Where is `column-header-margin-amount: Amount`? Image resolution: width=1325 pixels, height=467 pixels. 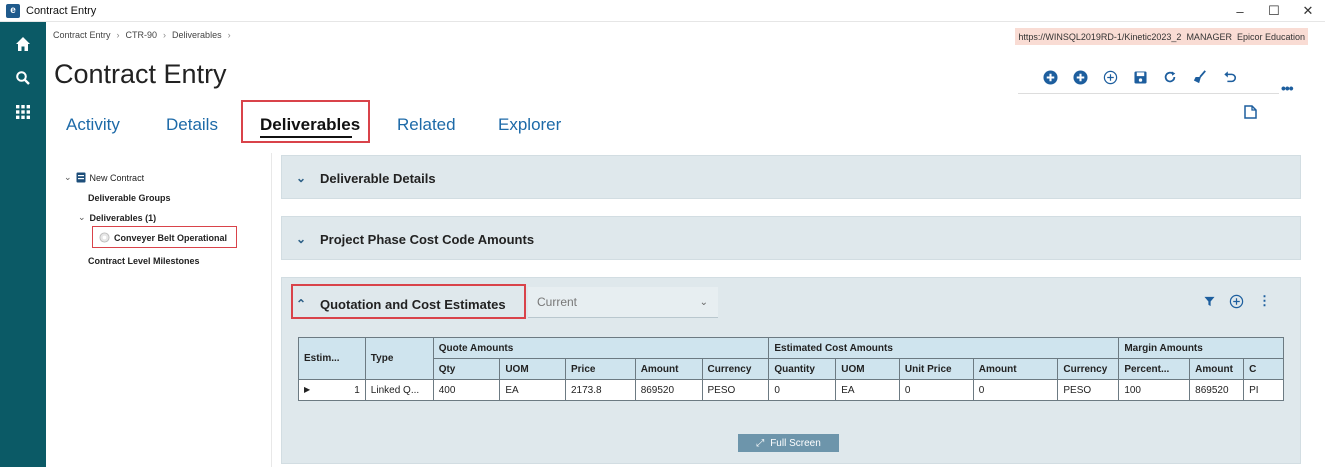
column-header-margin-amount: Amount is located at coordinates (1217, 369).